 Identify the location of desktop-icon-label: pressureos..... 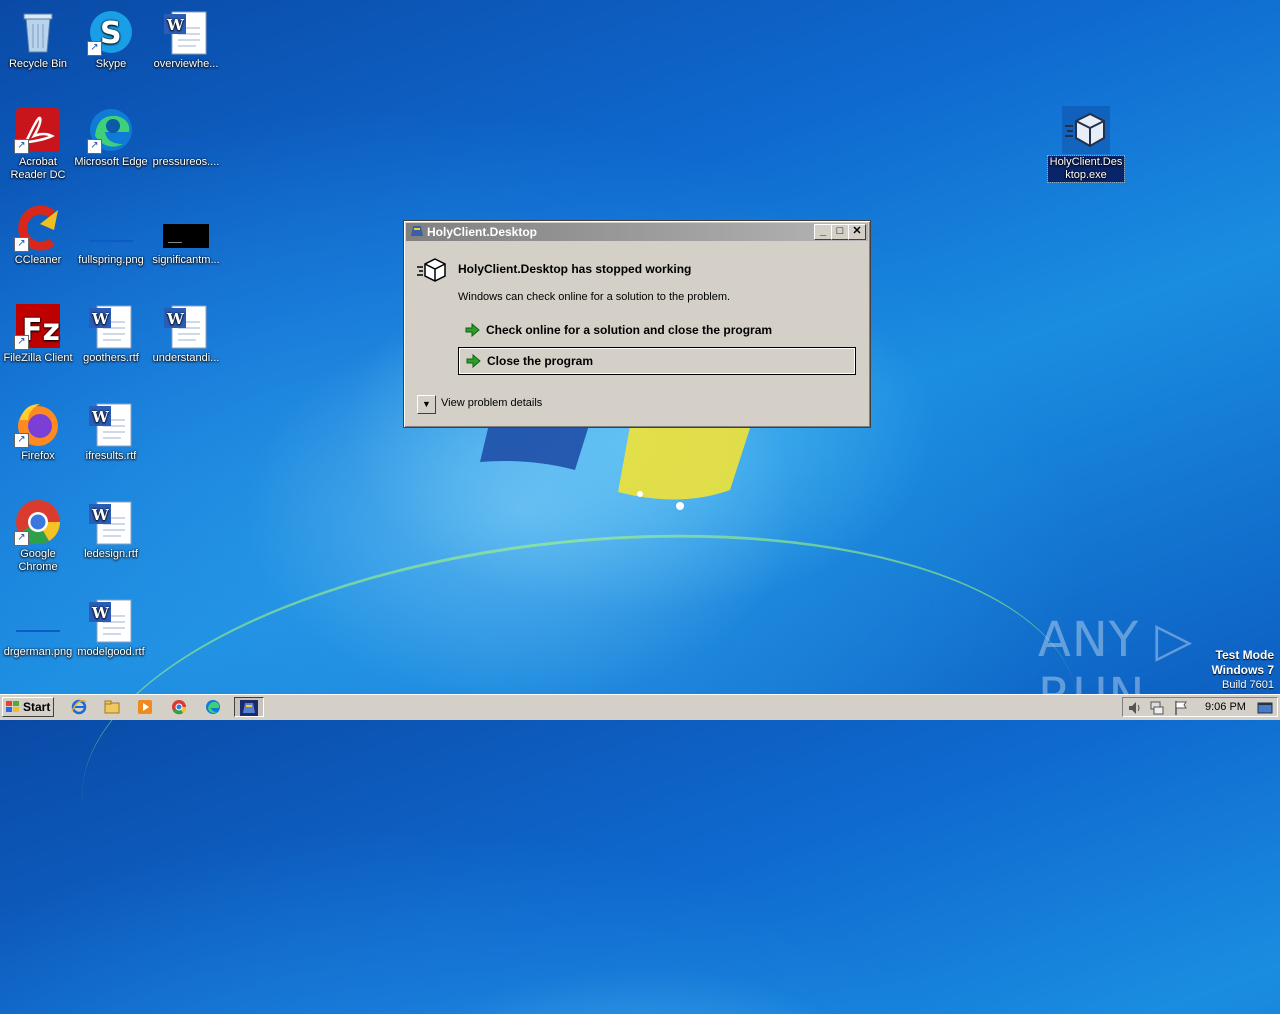
(186, 162).